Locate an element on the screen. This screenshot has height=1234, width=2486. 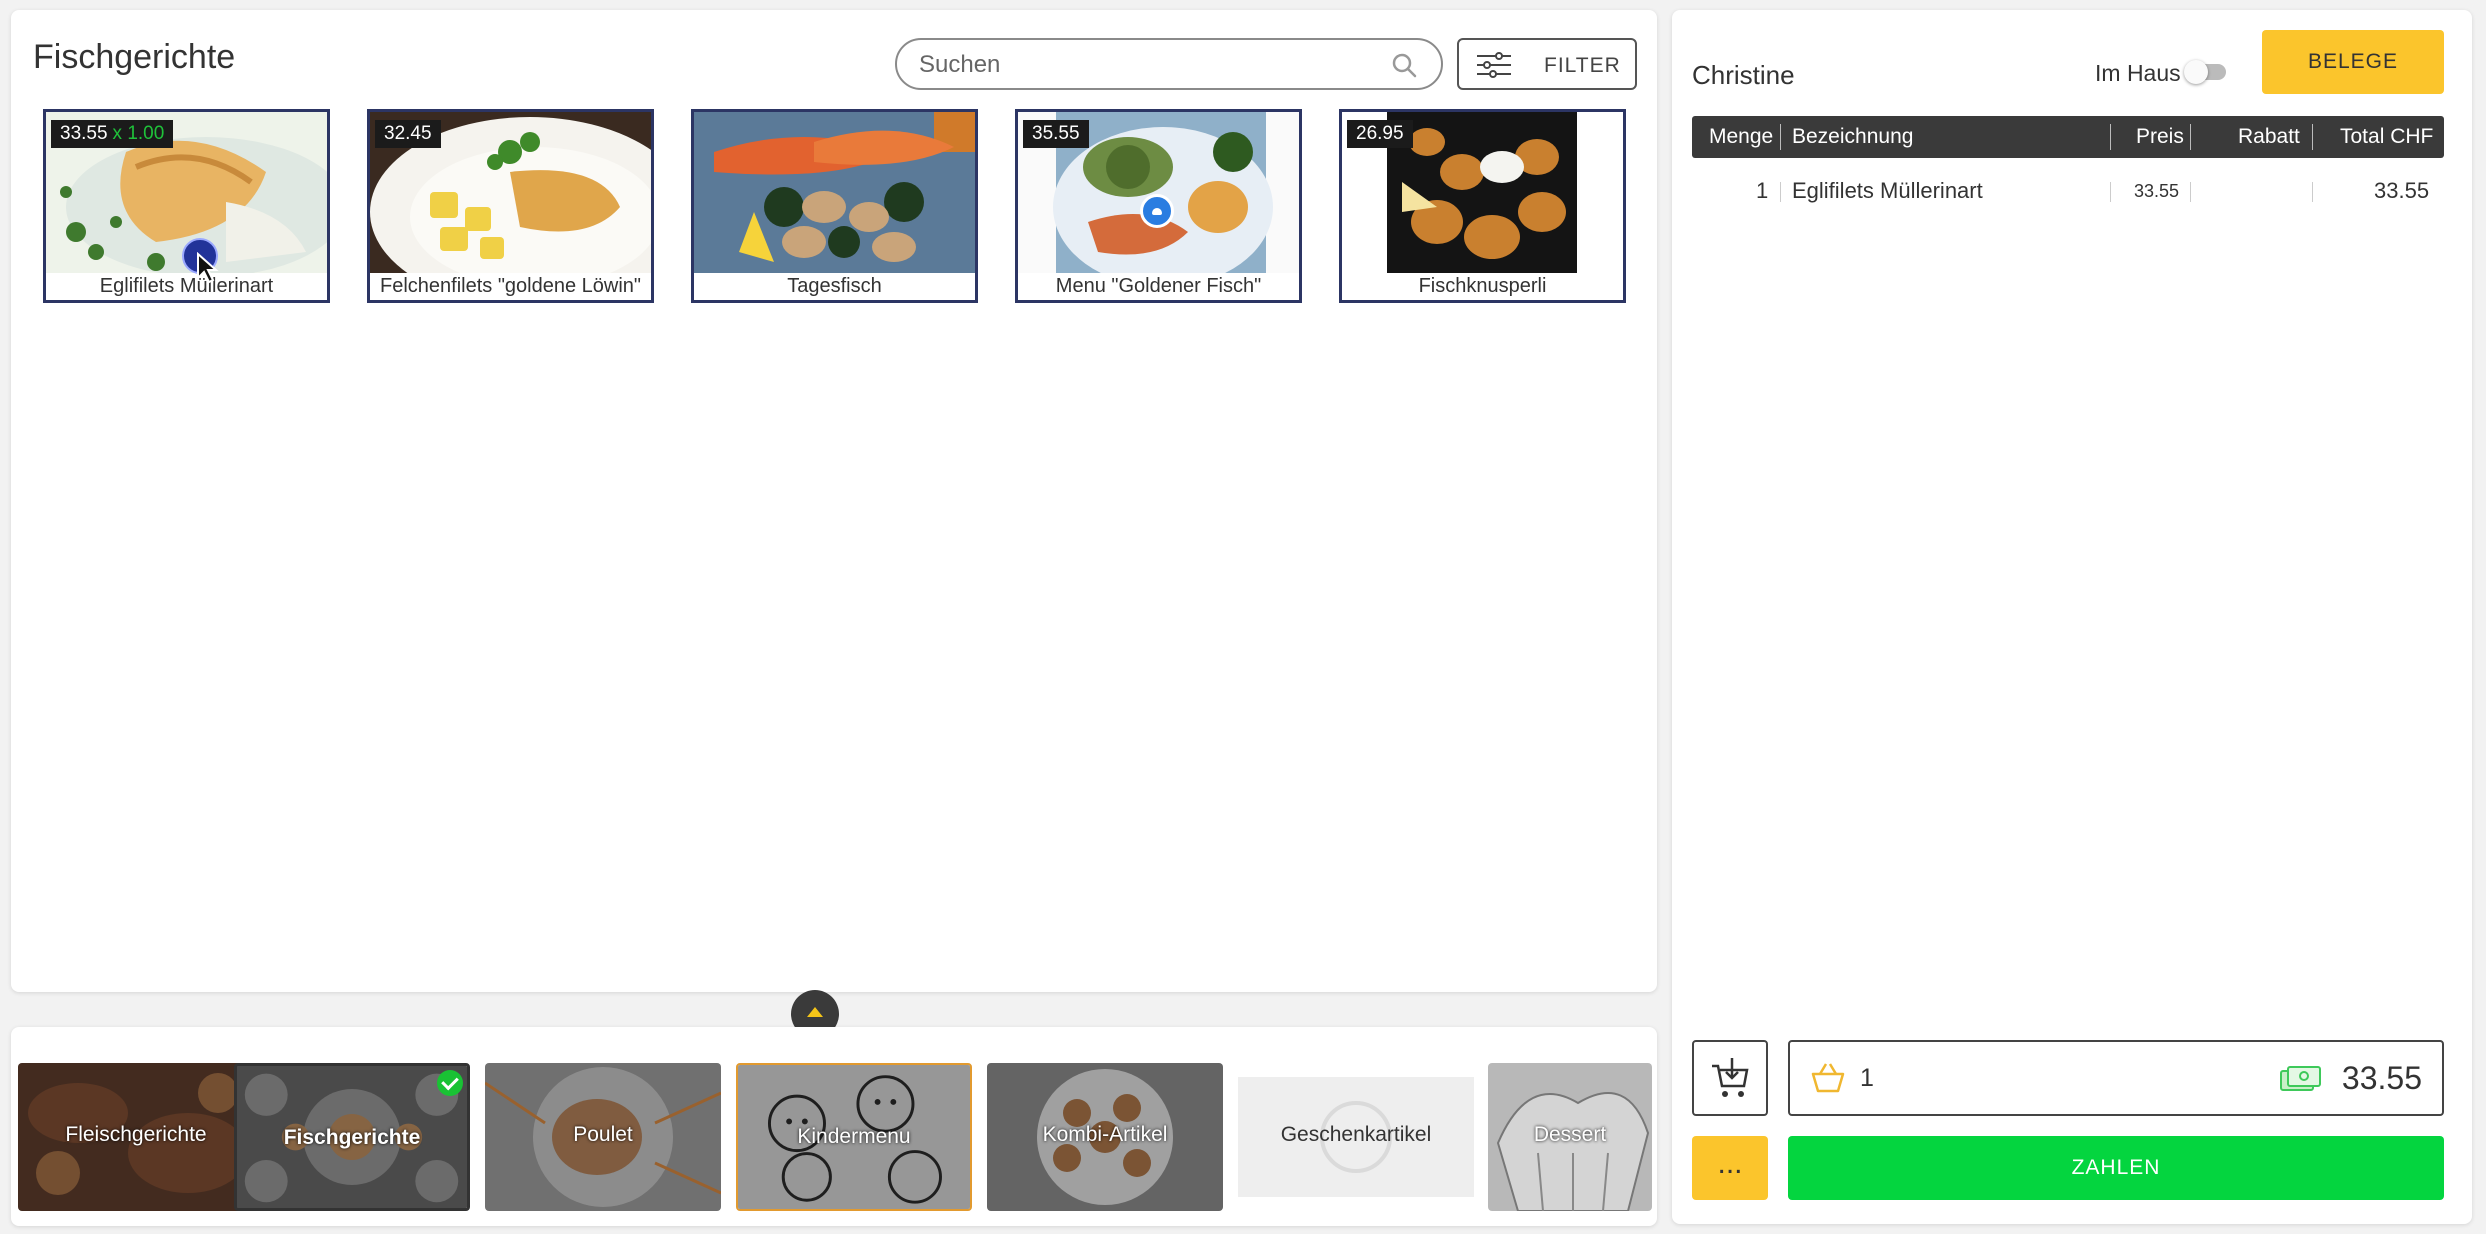
product-tile: 32.45 Felchenfilets "goldene Löwin" is located at coordinates (510, 206).